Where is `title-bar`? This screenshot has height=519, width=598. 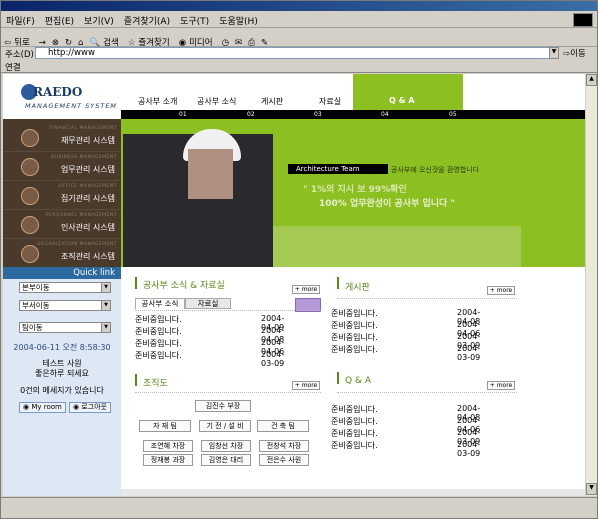 title-bar is located at coordinates (299, 6).